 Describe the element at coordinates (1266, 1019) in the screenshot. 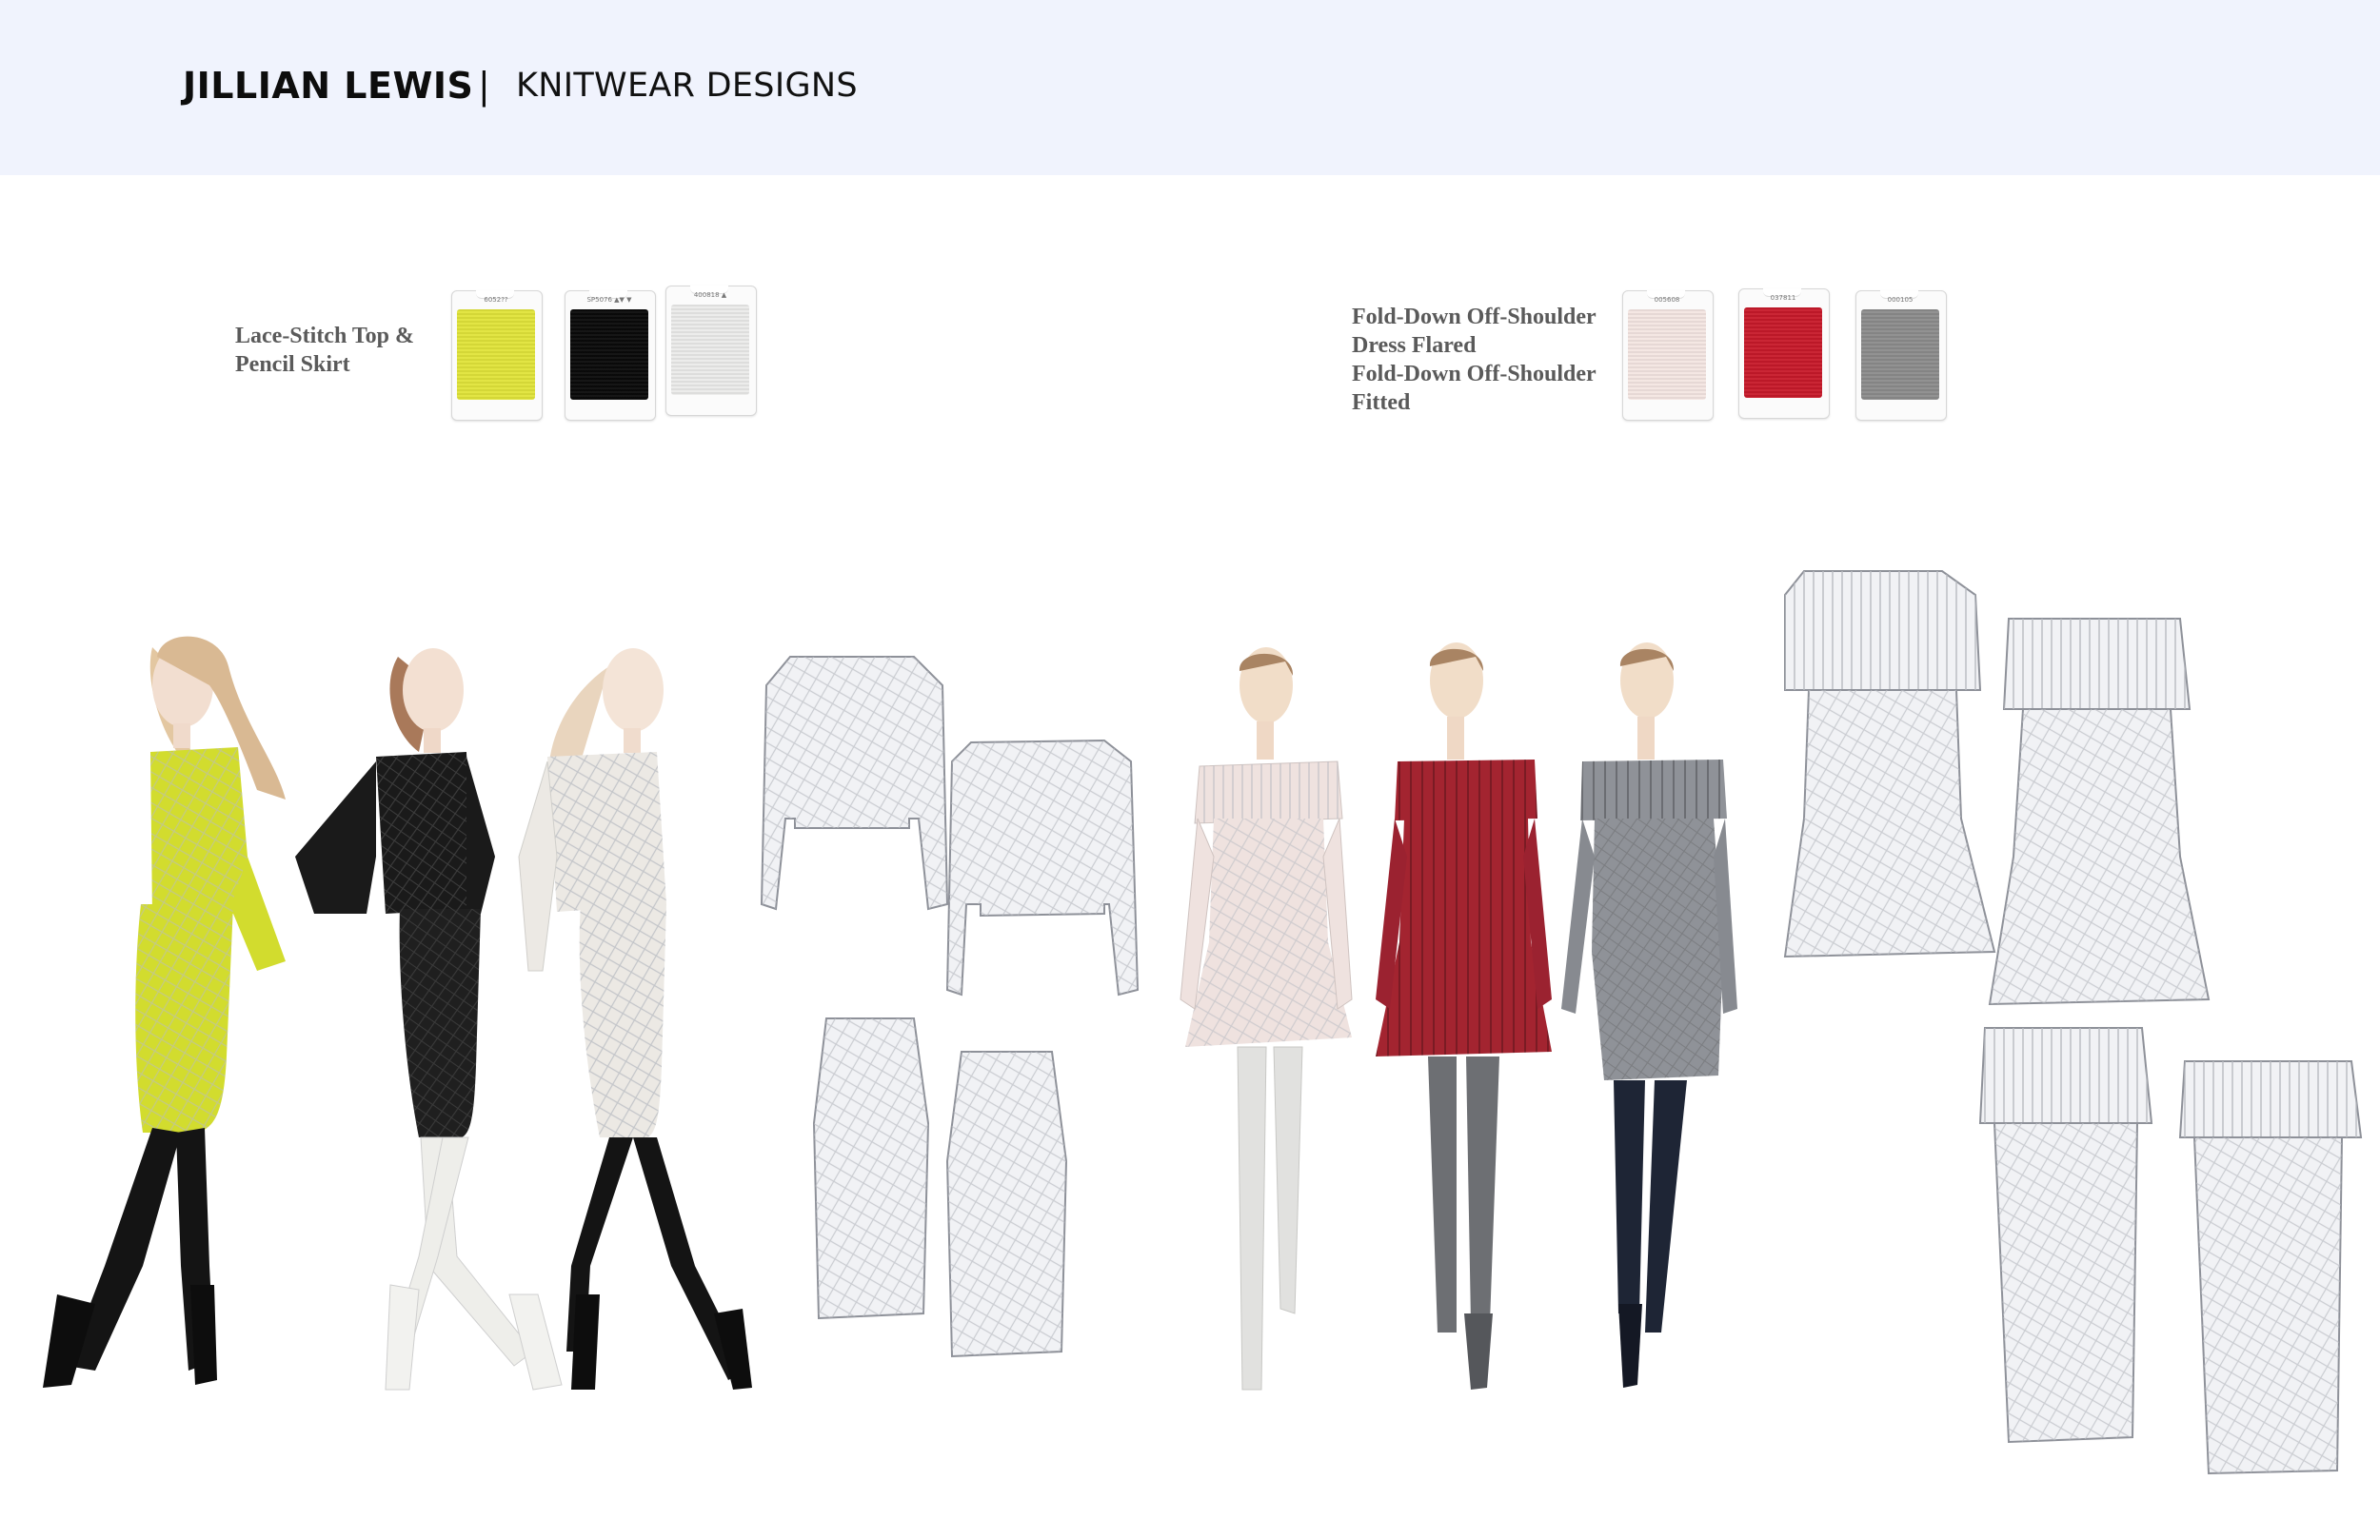

I see `figure-blush-dress` at that location.